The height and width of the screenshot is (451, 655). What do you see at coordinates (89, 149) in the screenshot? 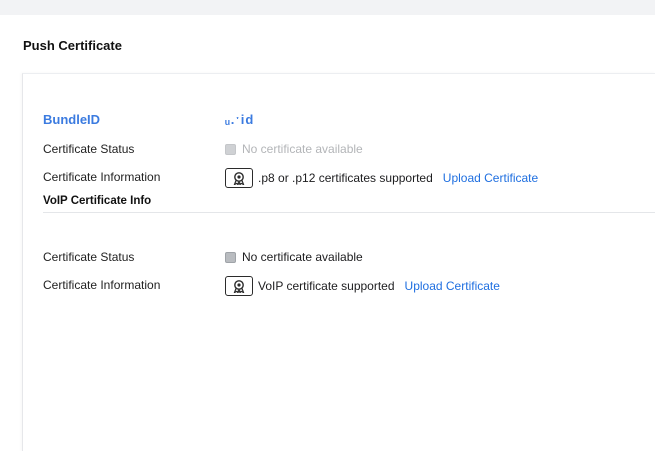
I see `push-status-label: Certificate Status` at bounding box center [89, 149].